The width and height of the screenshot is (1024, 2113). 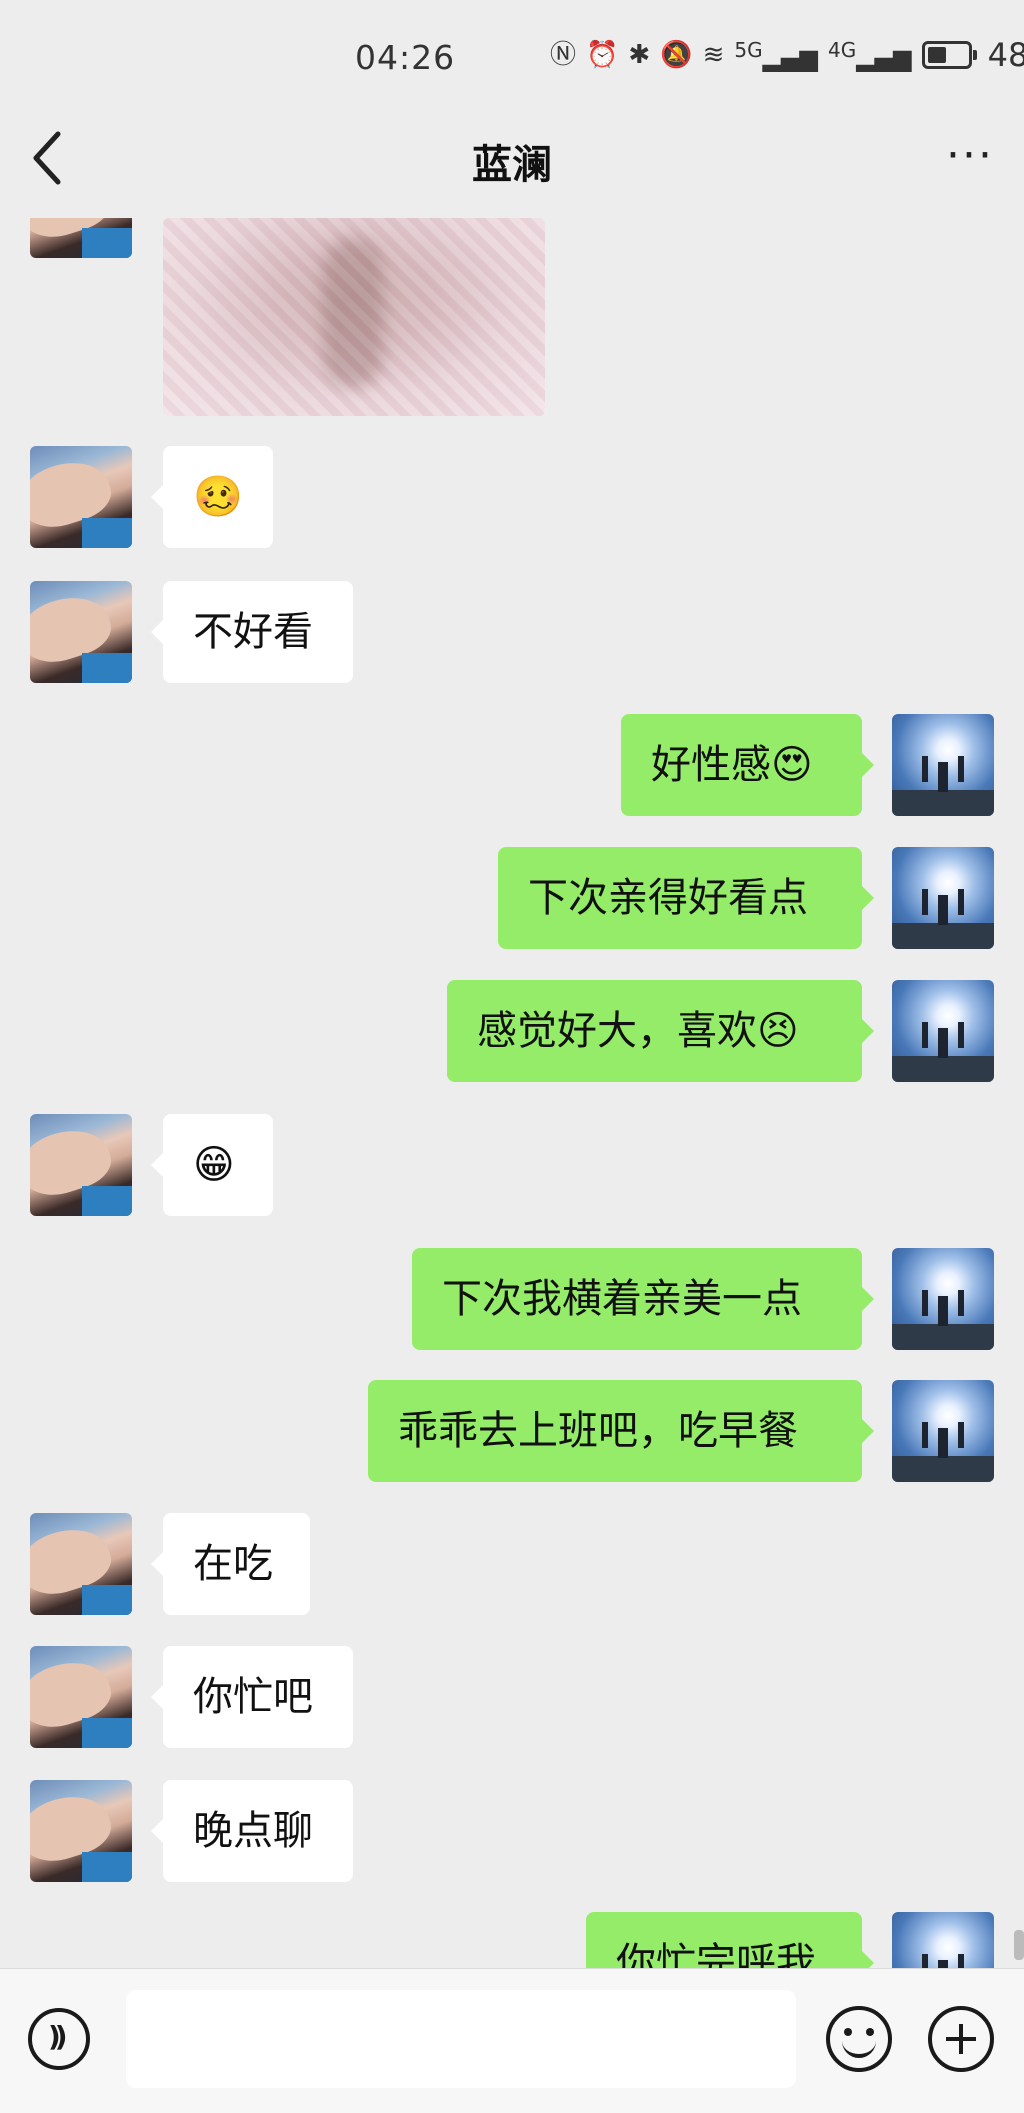 What do you see at coordinates (713, 55) in the screenshot?
I see `wifi-icon: ≋` at bounding box center [713, 55].